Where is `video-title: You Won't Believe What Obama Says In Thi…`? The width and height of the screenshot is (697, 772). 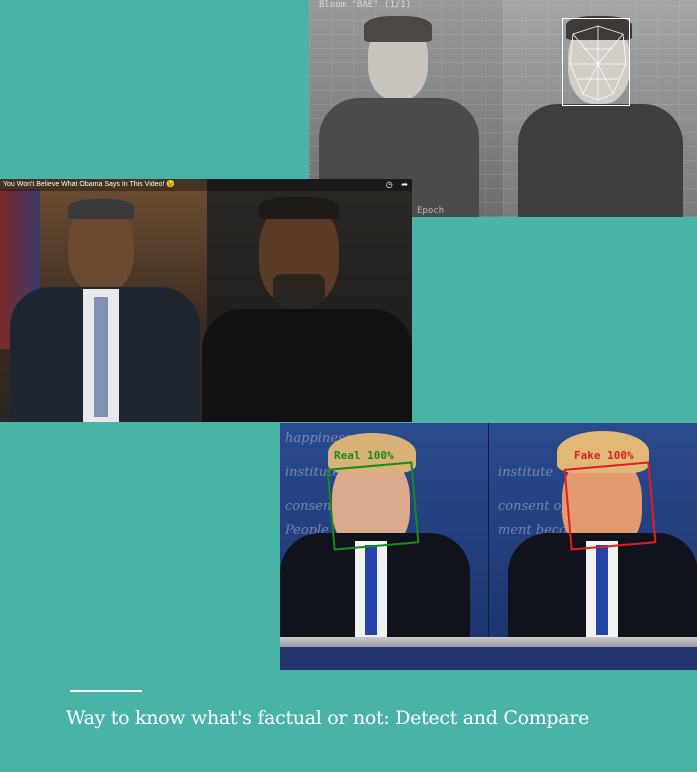 video-title: You Won't Believe What Obama Says In Thi… is located at coordinates (206, 185).